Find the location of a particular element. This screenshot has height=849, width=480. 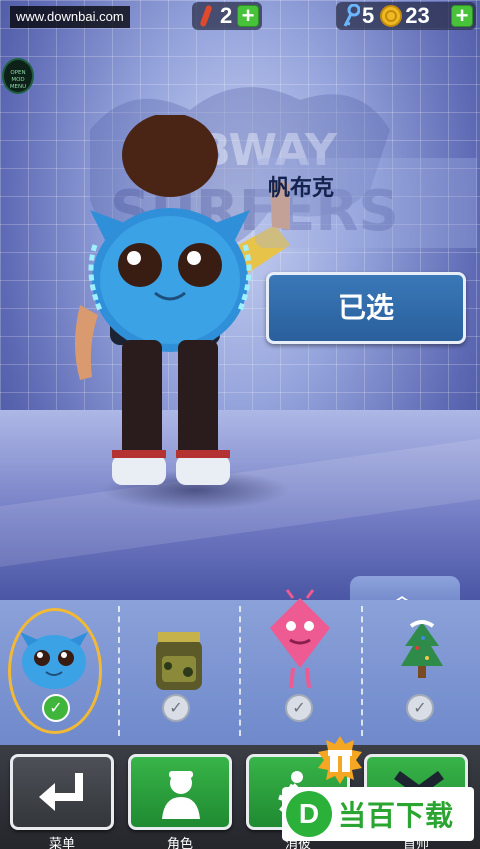

coin-icon is located at coordinates (391, 16).